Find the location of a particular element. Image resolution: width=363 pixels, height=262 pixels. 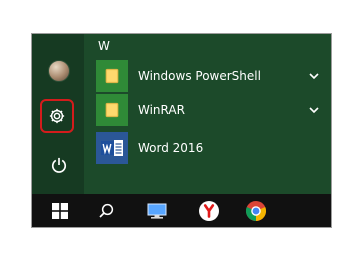

search-button is located at coordinates (106, 210).